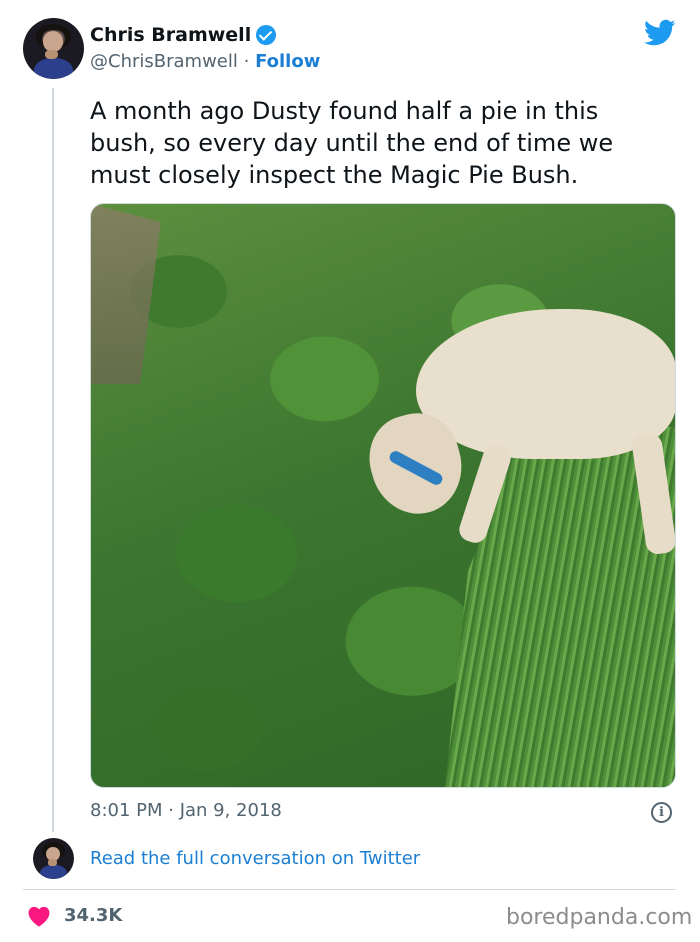 This screenshot has height=942, width=700. I want to click on thread-line, so click(53, 460).